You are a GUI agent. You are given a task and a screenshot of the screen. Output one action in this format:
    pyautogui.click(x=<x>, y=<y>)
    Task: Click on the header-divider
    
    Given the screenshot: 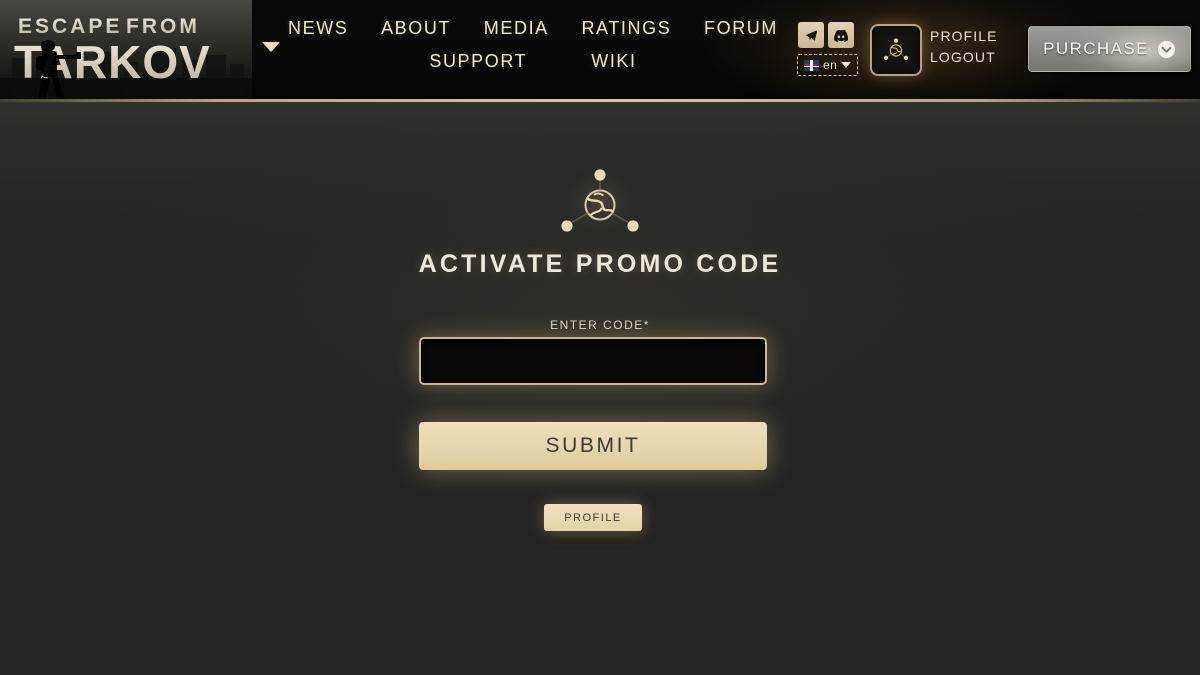 What is the action you would take?
    pyautogui.click(x=600, y=100)
    